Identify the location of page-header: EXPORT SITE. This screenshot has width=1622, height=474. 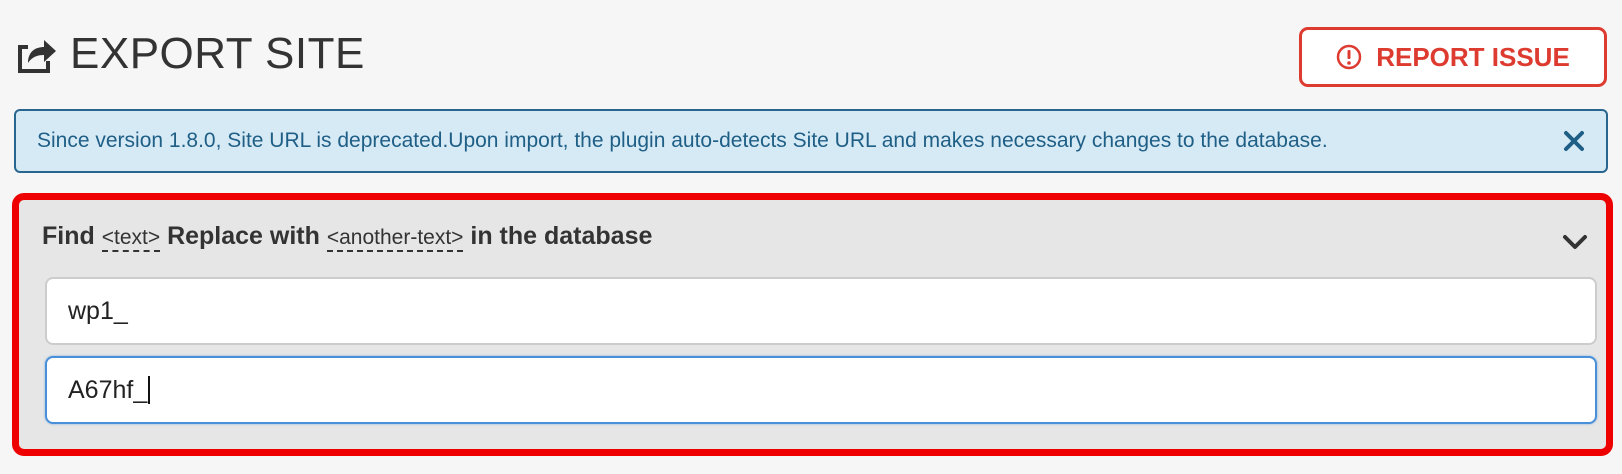
(188, 54).